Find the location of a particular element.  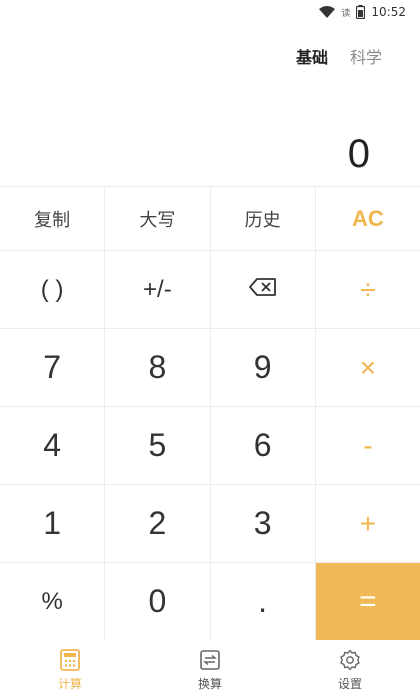

copy-button: 复制 is located at coordinates (53, 219).